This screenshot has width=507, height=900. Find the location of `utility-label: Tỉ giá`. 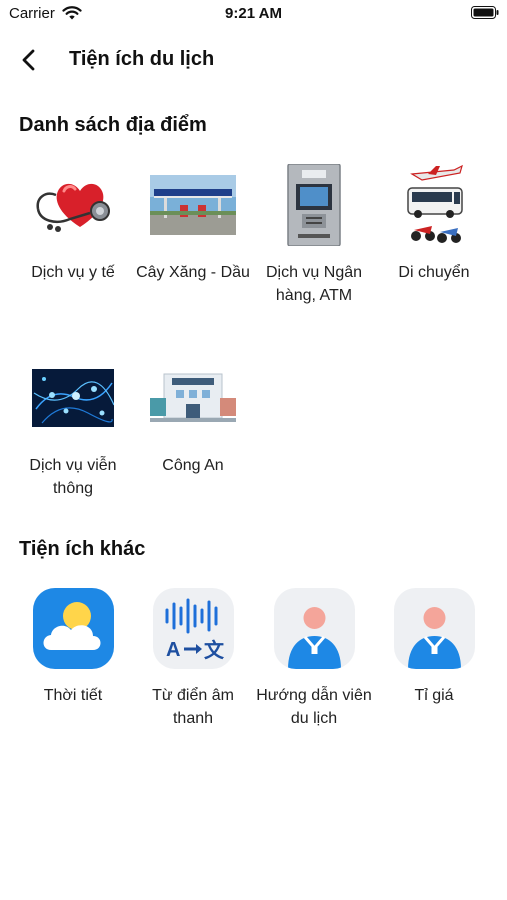

utility-label: Tỉ giá is located at coordinates (434, 695).